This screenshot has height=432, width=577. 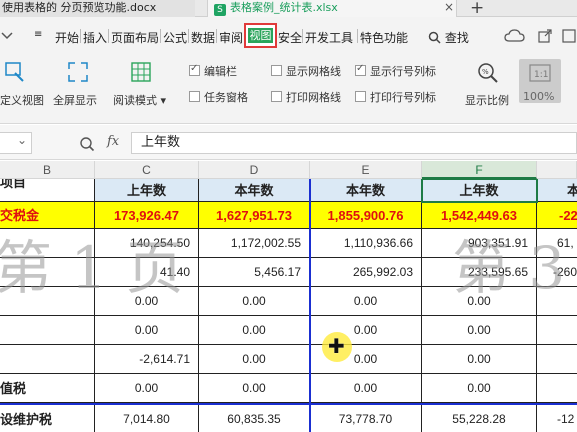 What do you see at coordinates (448, 37) in the screenshot?
I see `search-button: 查找` at bounding box center [448, 37].